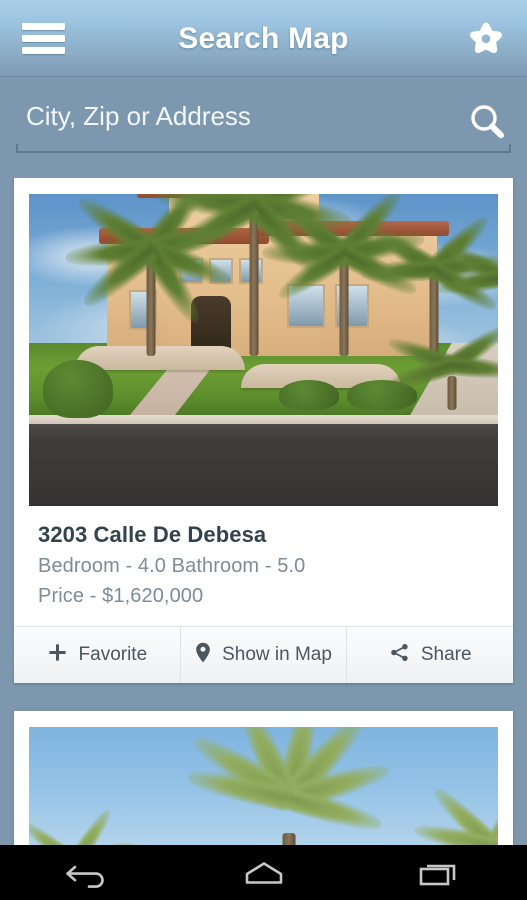 Image resolution: width=527 pixels, height=900 pixels. Describe the element at coordinates (152, 534) in the screenshot. I see `listing-address: 3203 Calle De Debesa` at that location.